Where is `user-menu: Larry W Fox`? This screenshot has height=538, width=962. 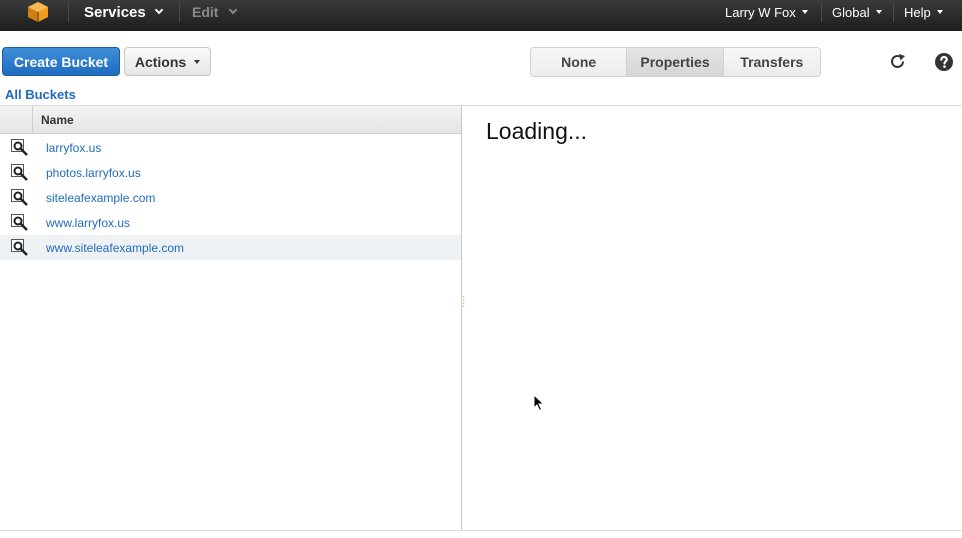 user-menu: Larry W Fox is located at coordinates (766, 12).